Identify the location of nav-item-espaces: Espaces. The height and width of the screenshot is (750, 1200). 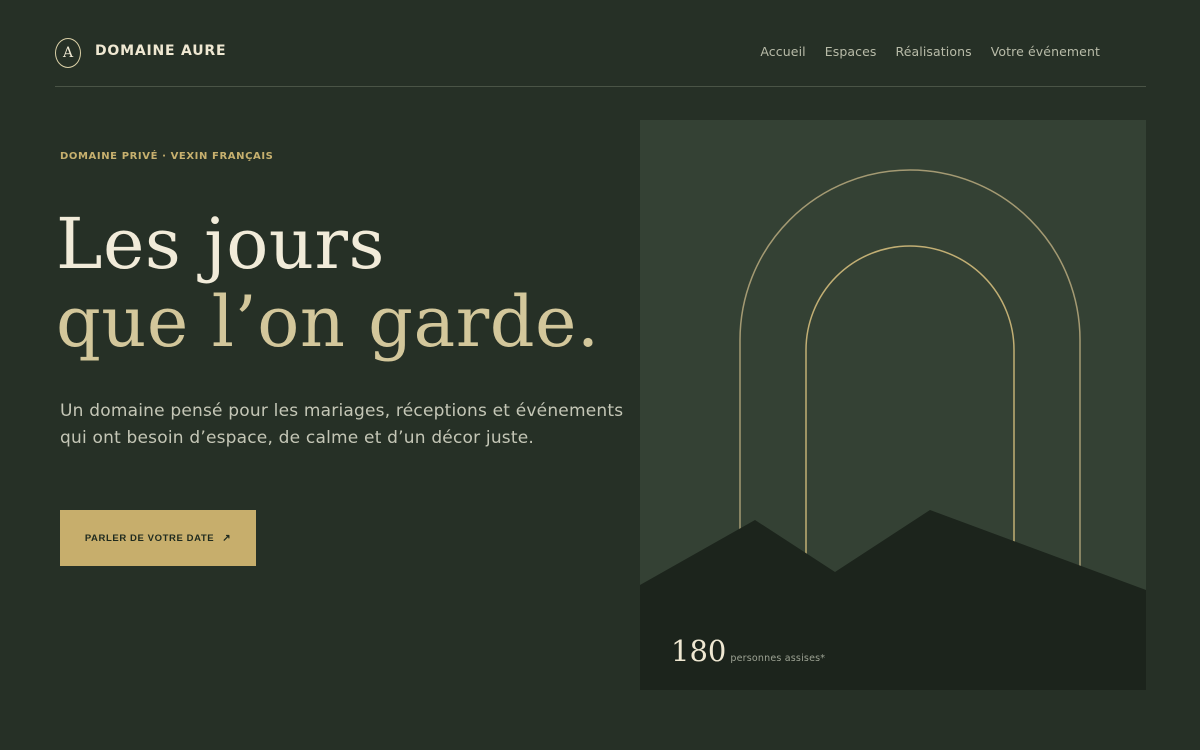
(851, 51).